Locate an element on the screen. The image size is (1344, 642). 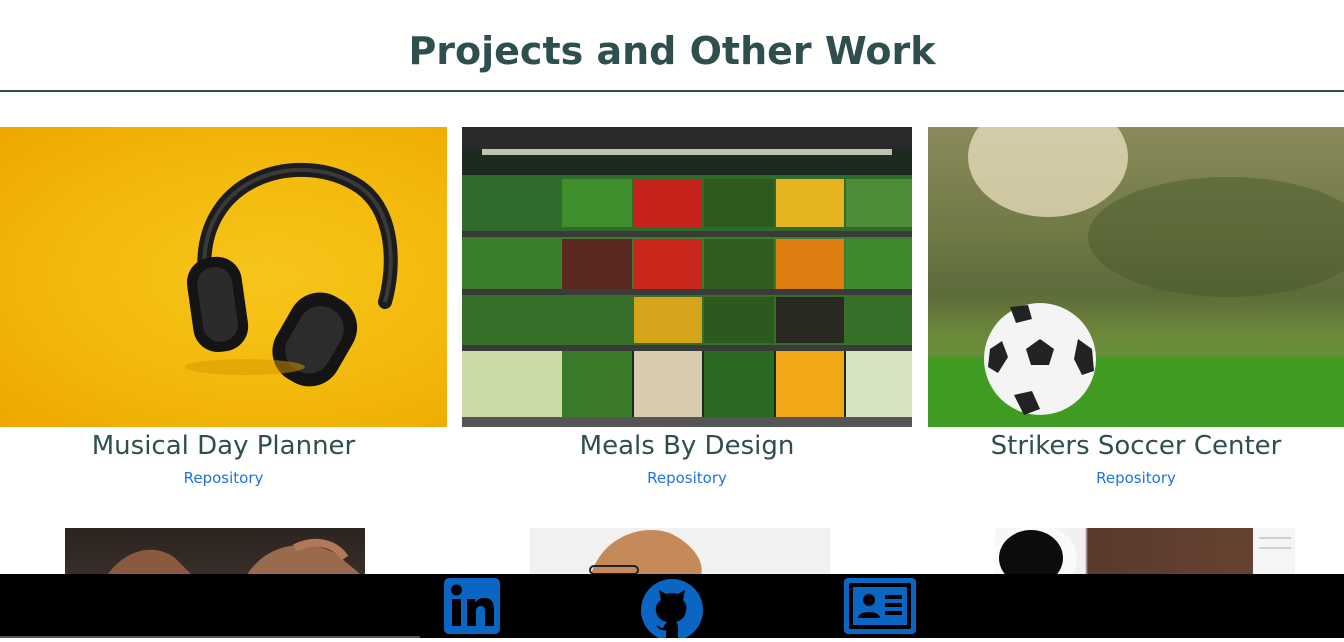
footer is located at coordinates (672, 607).